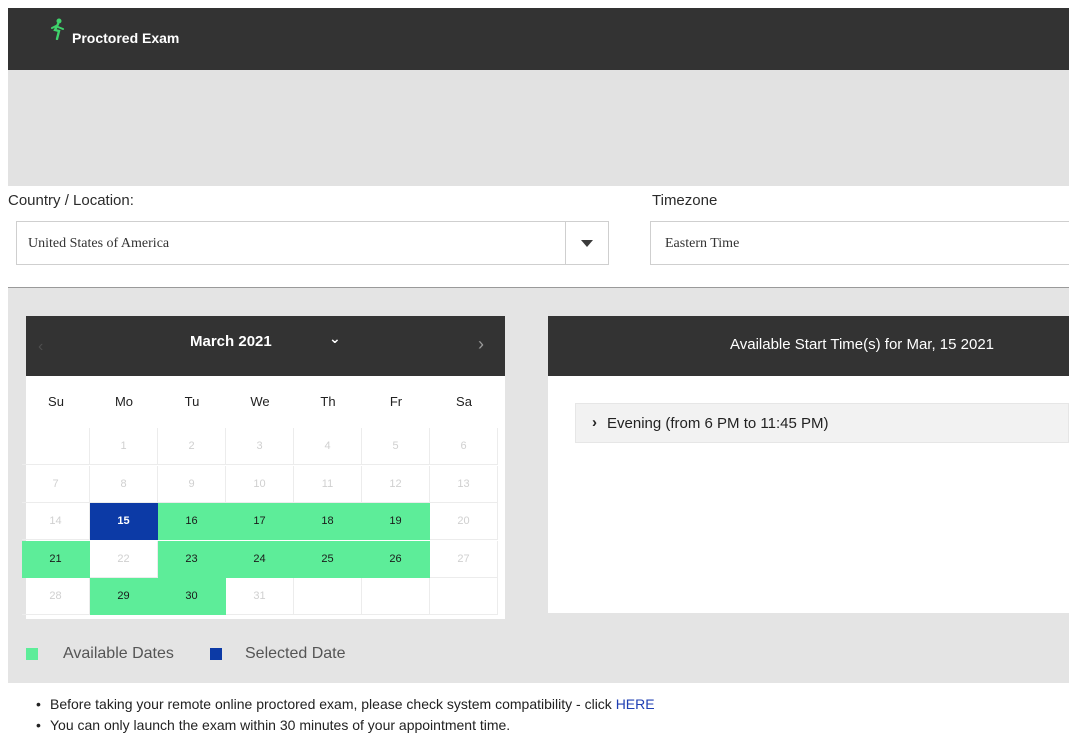  Describe the element at coordinates (40, 347) in the screenshot. I see `prev-month-icon: ‹` at that location.